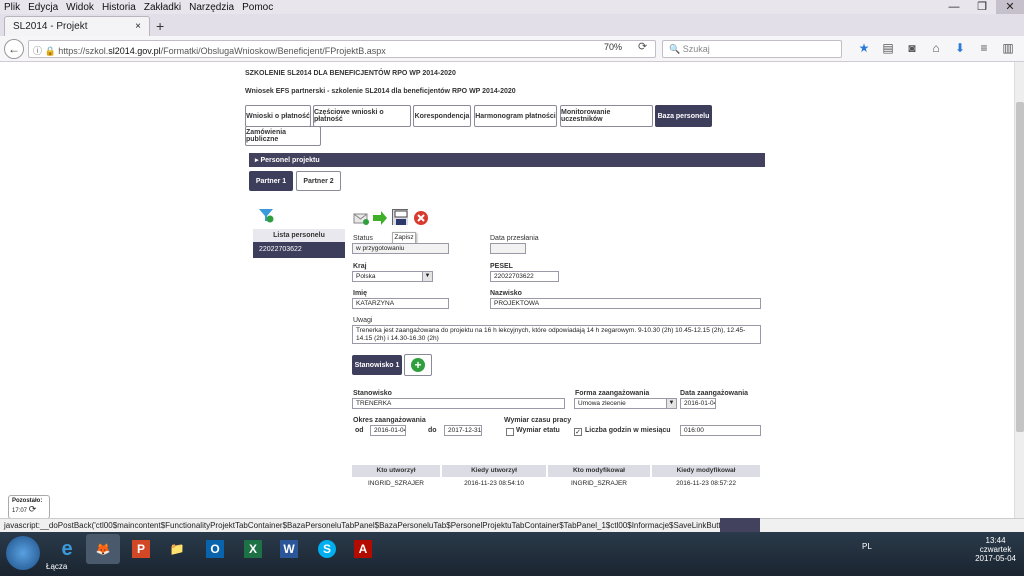  I want to click on download-icon: ⬇, so click(960, 48).